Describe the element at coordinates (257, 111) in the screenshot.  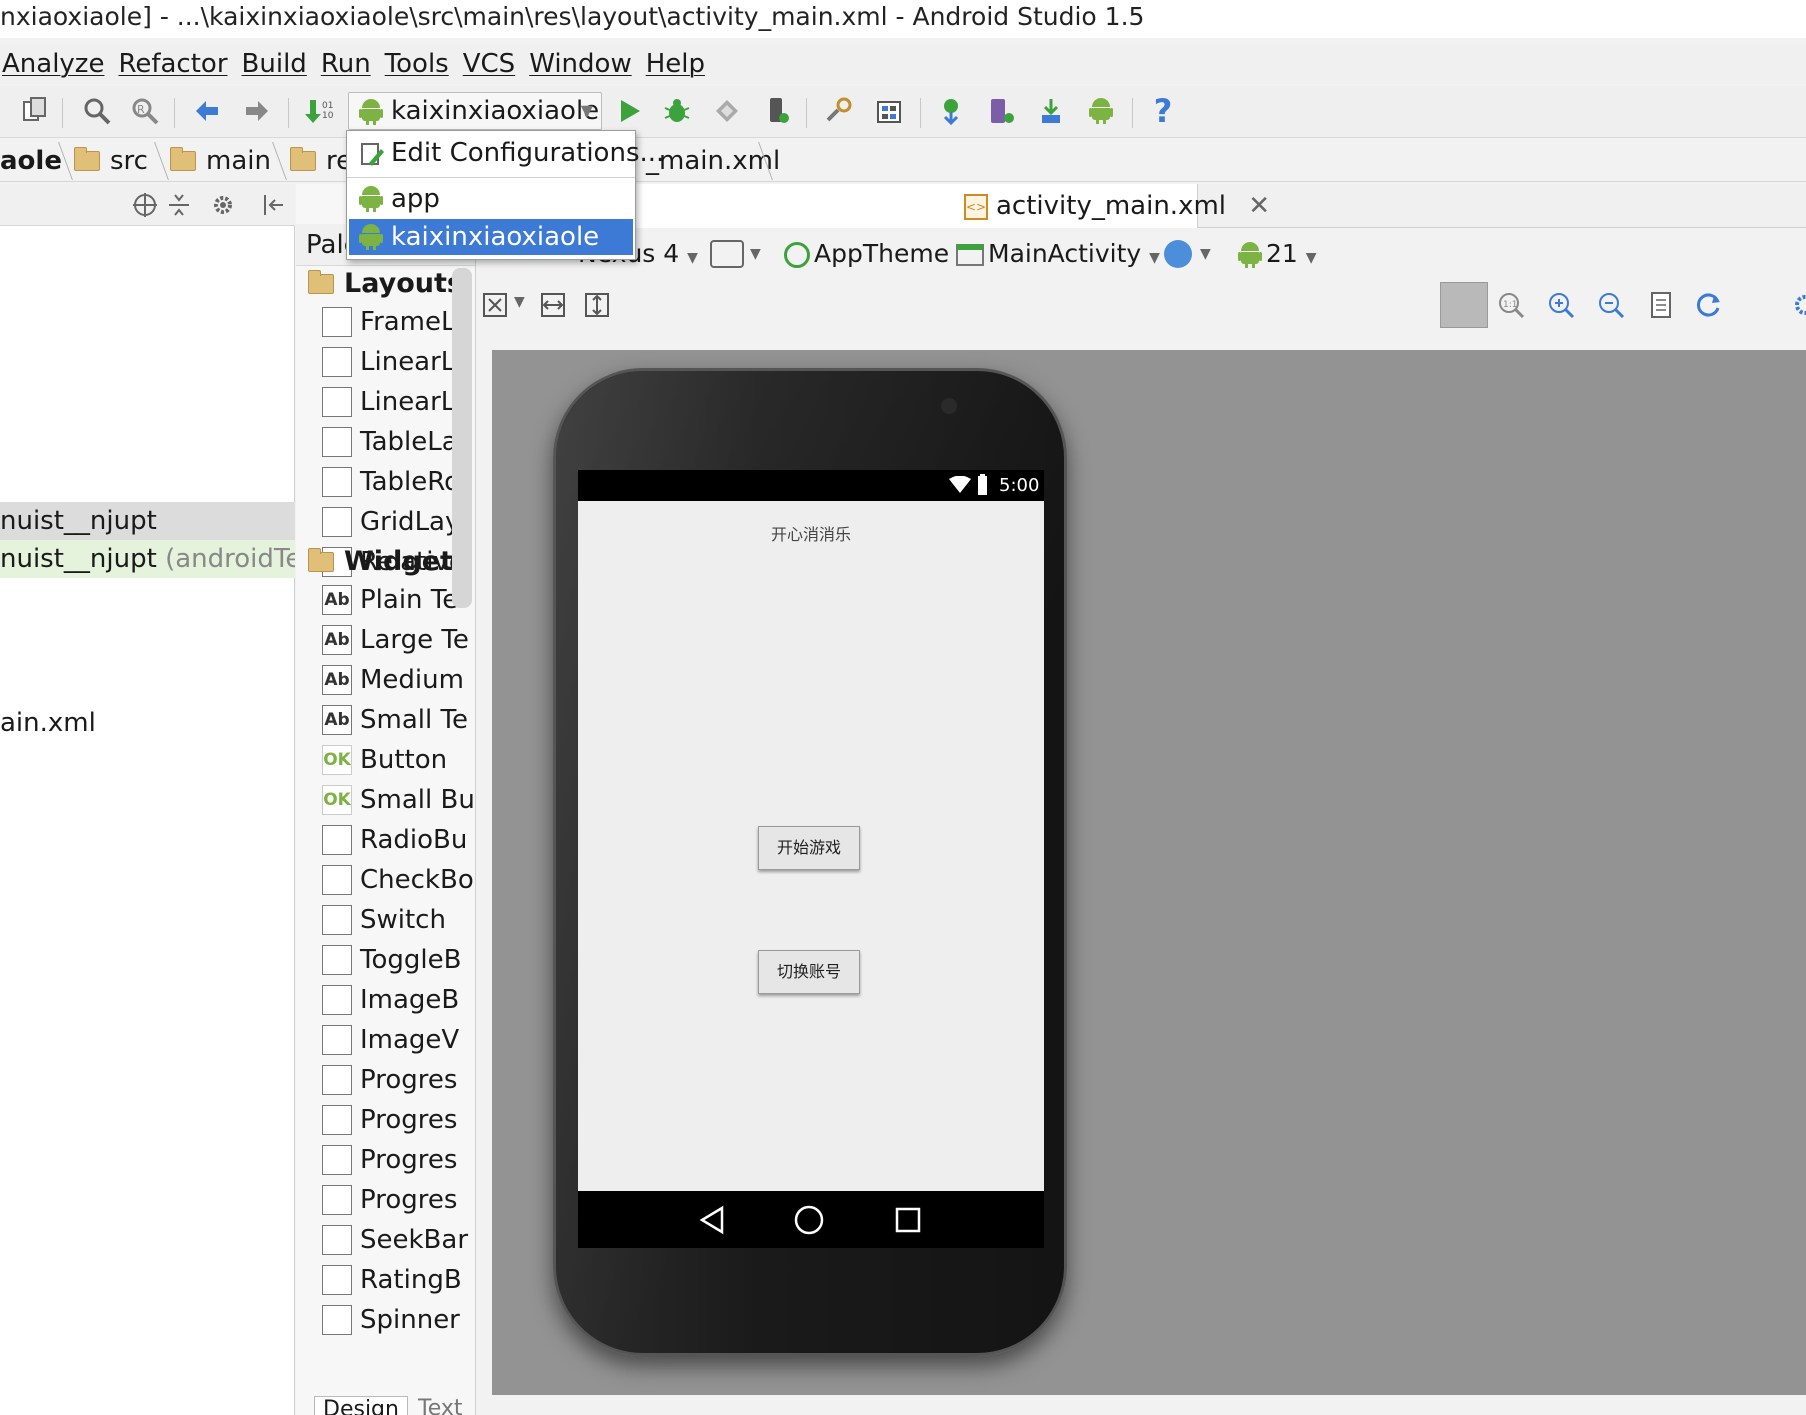
I see `forward-arrow-icon` at that location.